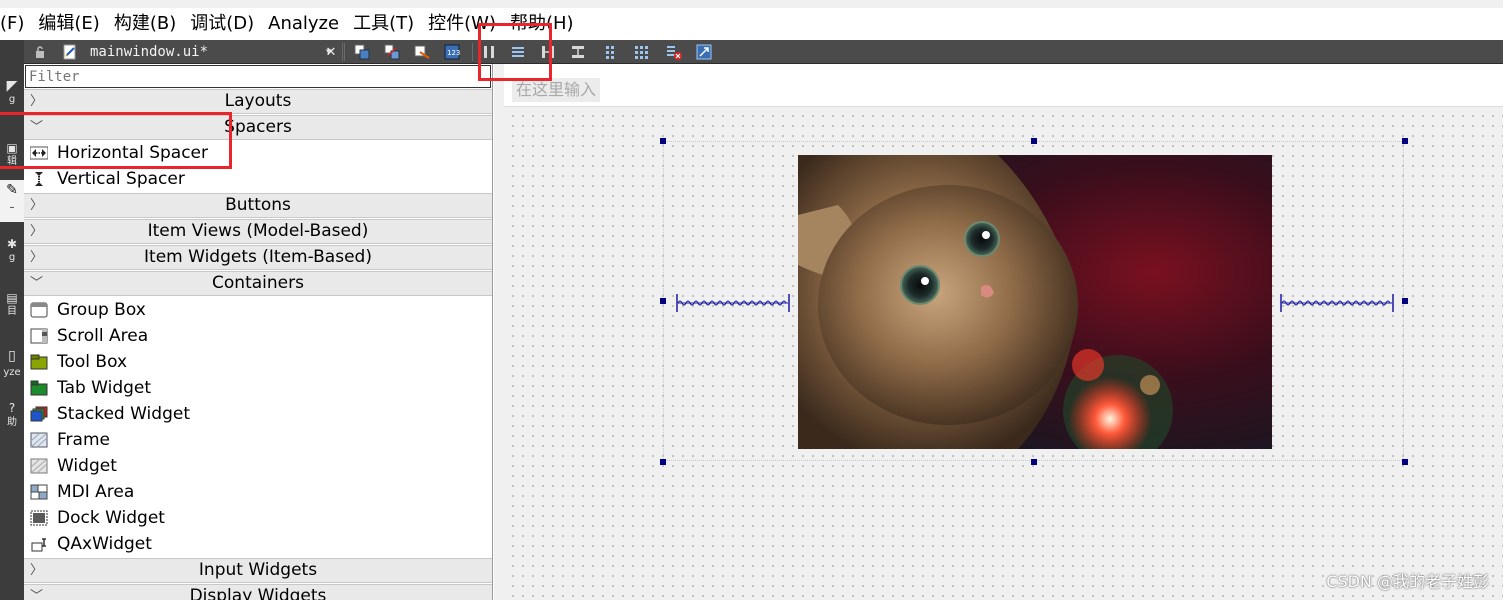  What do you see at coordinates (704, 52) in the screenshot?
I see `adjust-size-icon` at bounding box center [704, 52].